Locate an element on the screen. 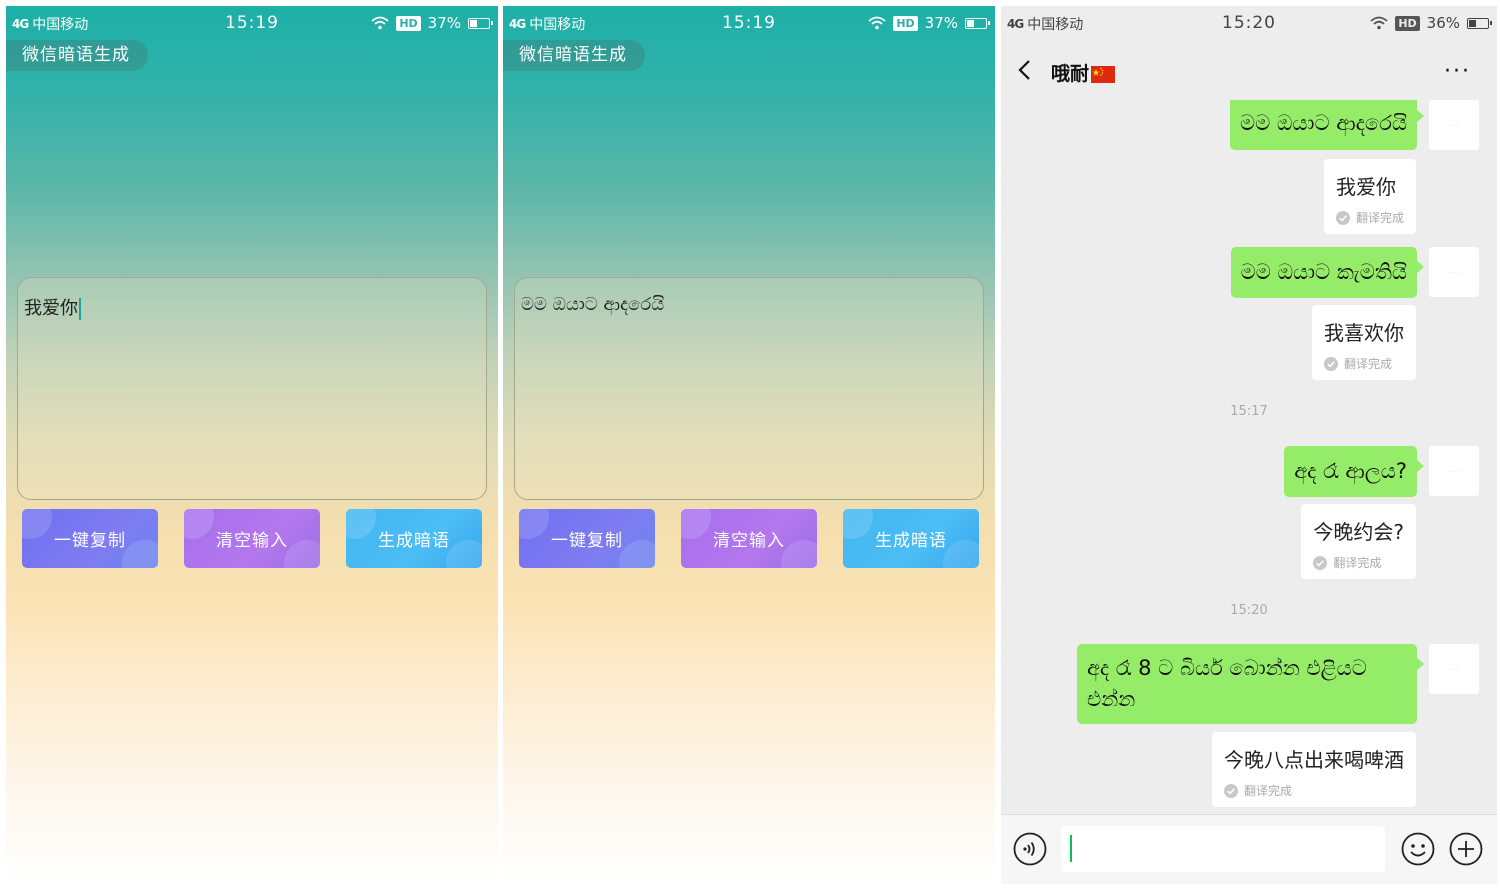 The height and width of the screenshot is (890, 1500). sent-message-bubble: මම ඔයාට කැමතියි is located at coordinates (1327, 272).